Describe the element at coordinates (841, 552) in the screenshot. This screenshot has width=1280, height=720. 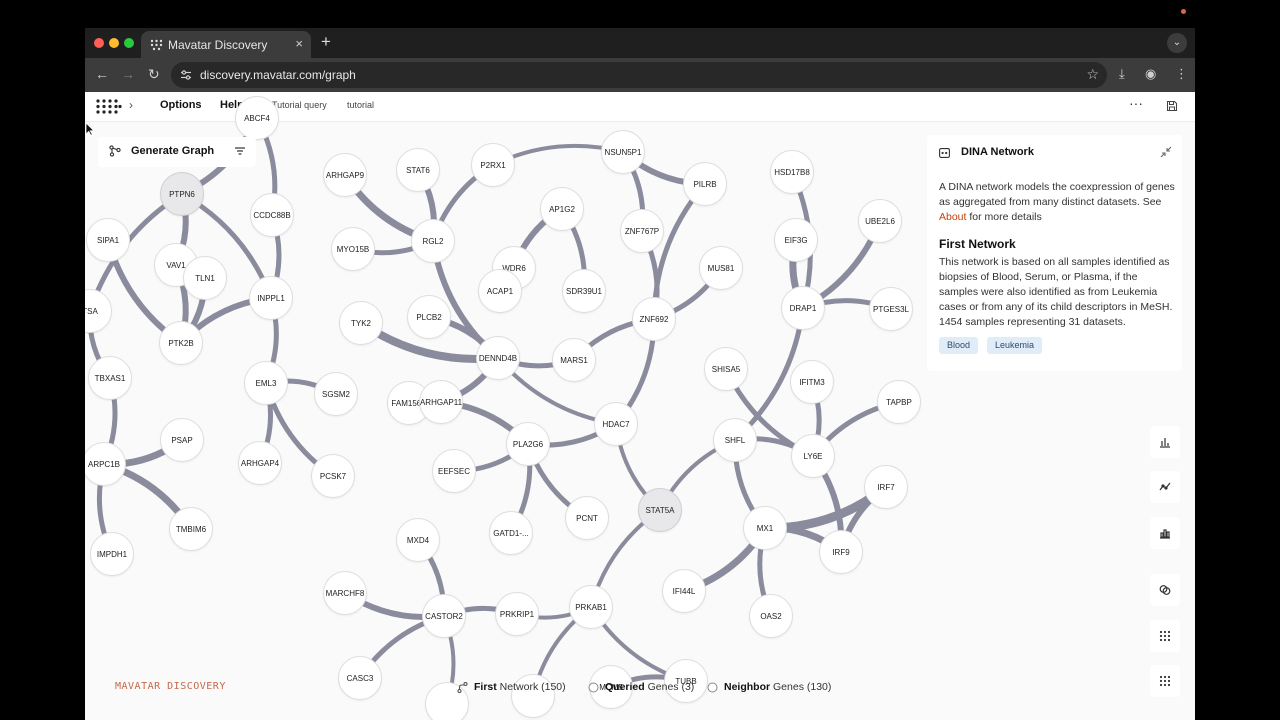
I see `gene-node-irf9: IRF9` at that location.